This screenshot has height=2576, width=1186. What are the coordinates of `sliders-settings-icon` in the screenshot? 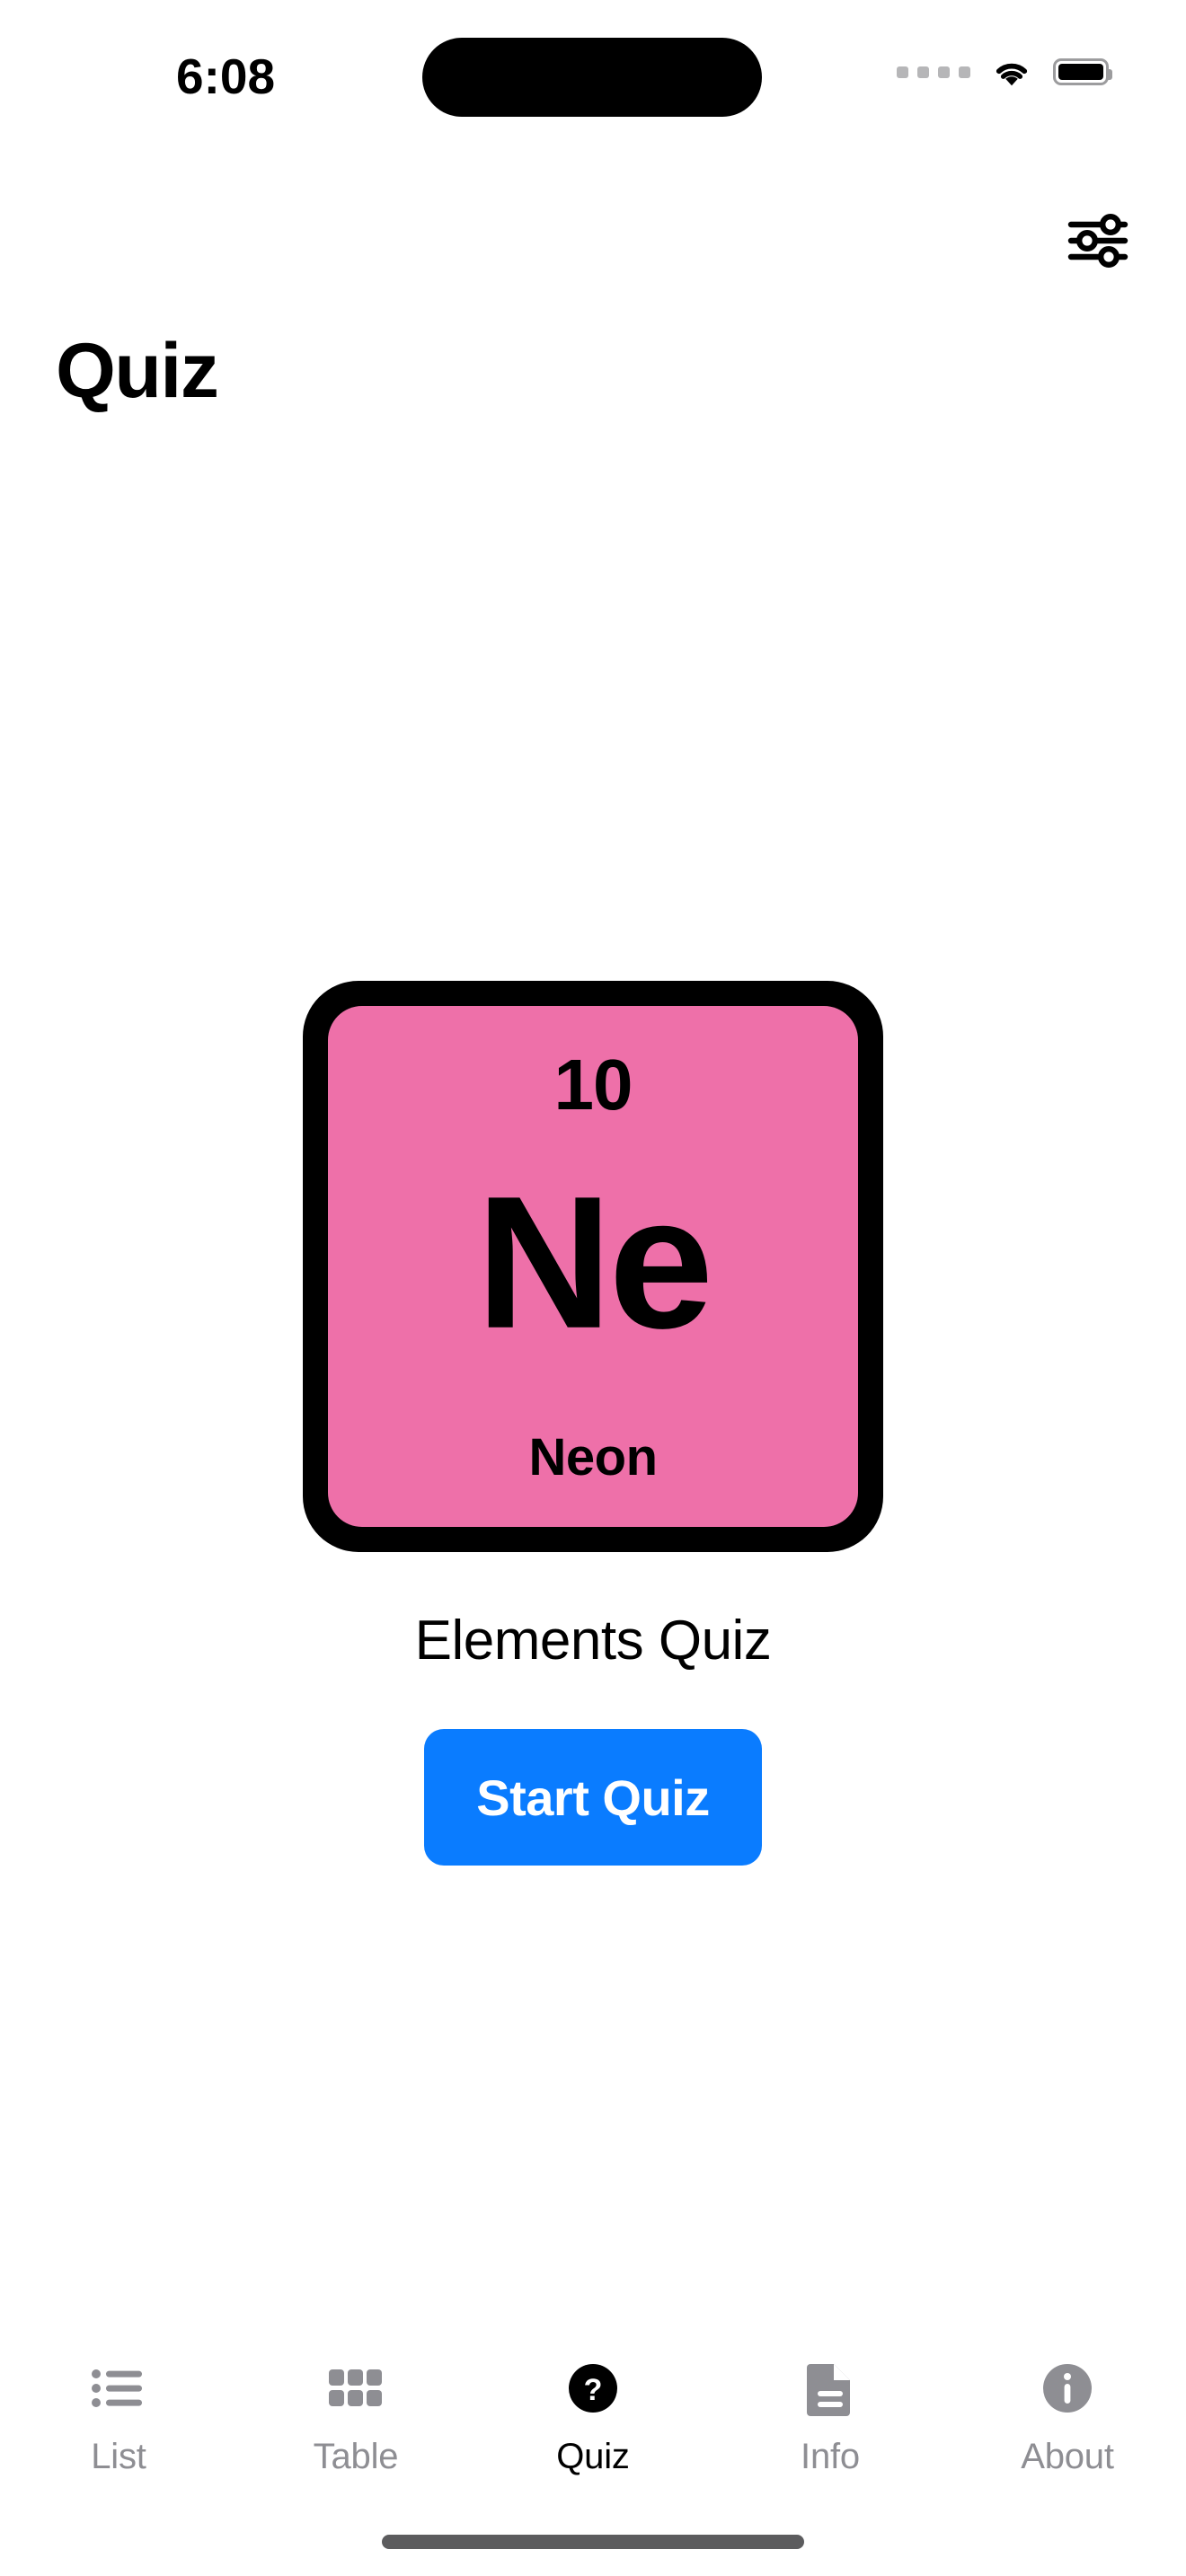 It's located at (1097, 241).